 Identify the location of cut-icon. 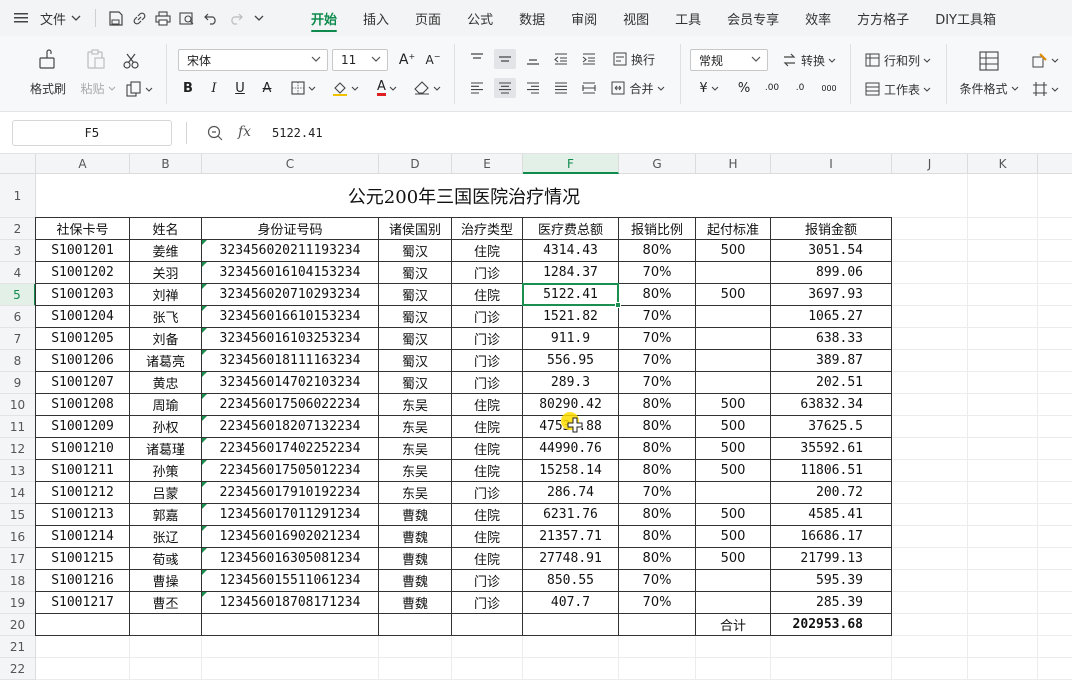
(131, 61).